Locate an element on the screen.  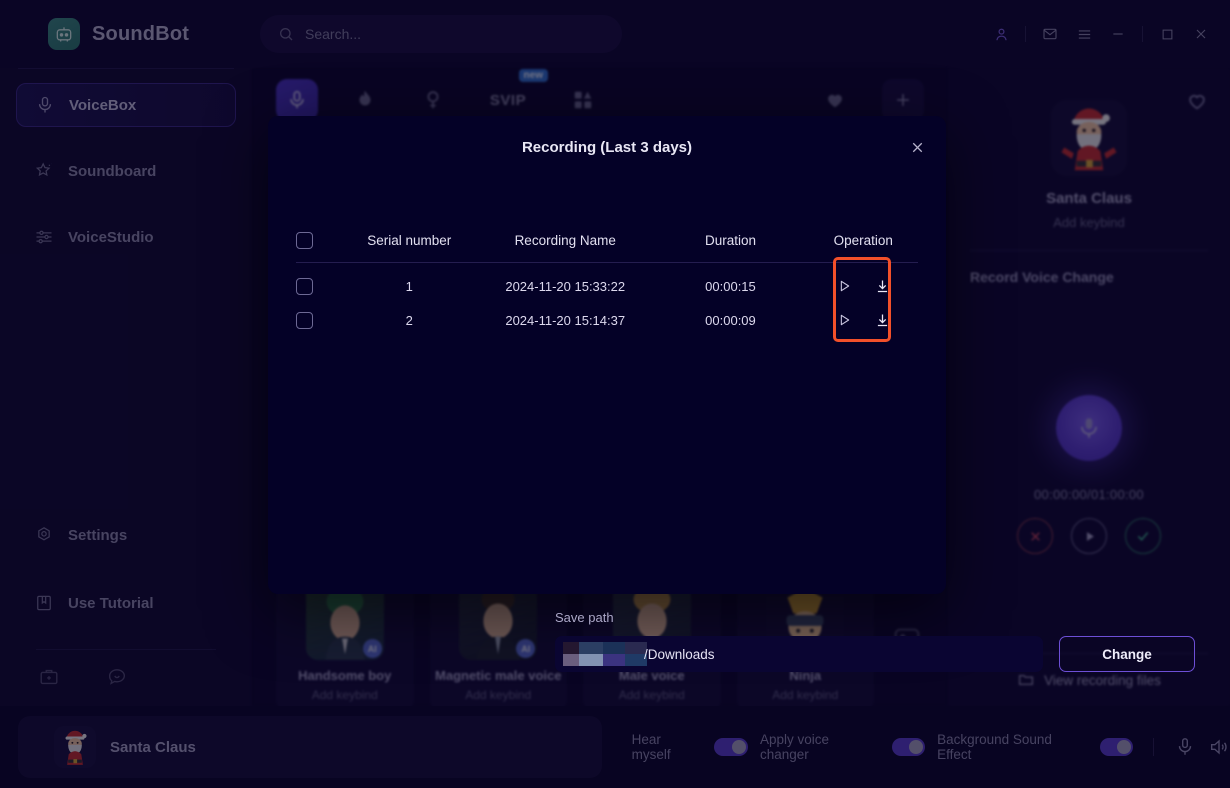
cell-serial-number: 2 is located at coordinates (409, 320).